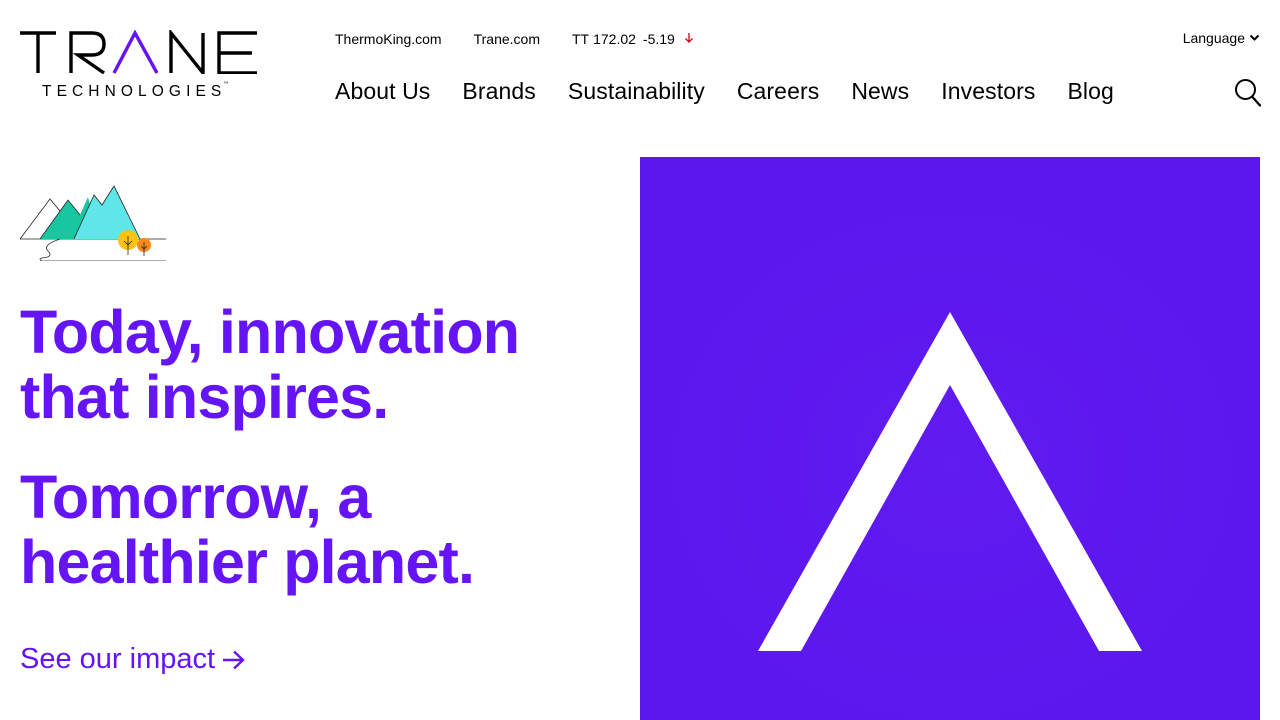 This screenshot has height=720, width=1280. I want to click on ticker-symbol: TT, so click(580, 39).